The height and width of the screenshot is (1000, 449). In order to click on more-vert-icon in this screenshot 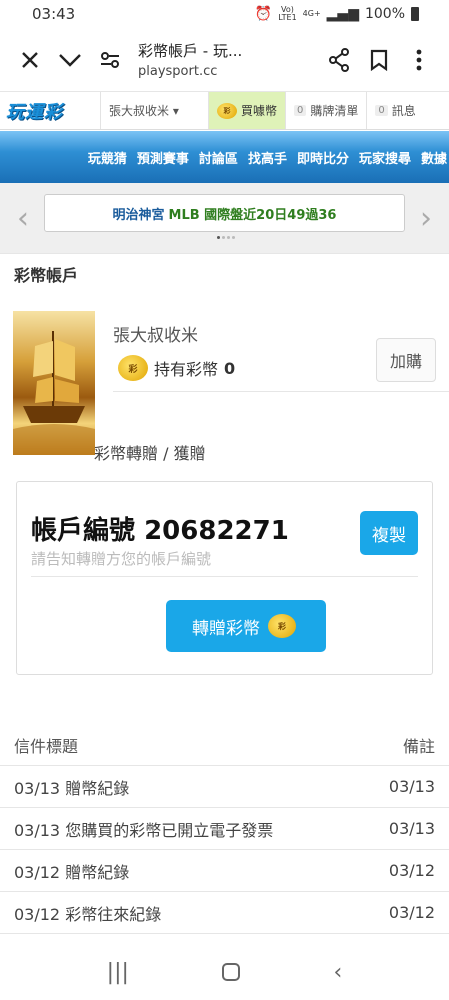, I will do `click(419, 60)`.